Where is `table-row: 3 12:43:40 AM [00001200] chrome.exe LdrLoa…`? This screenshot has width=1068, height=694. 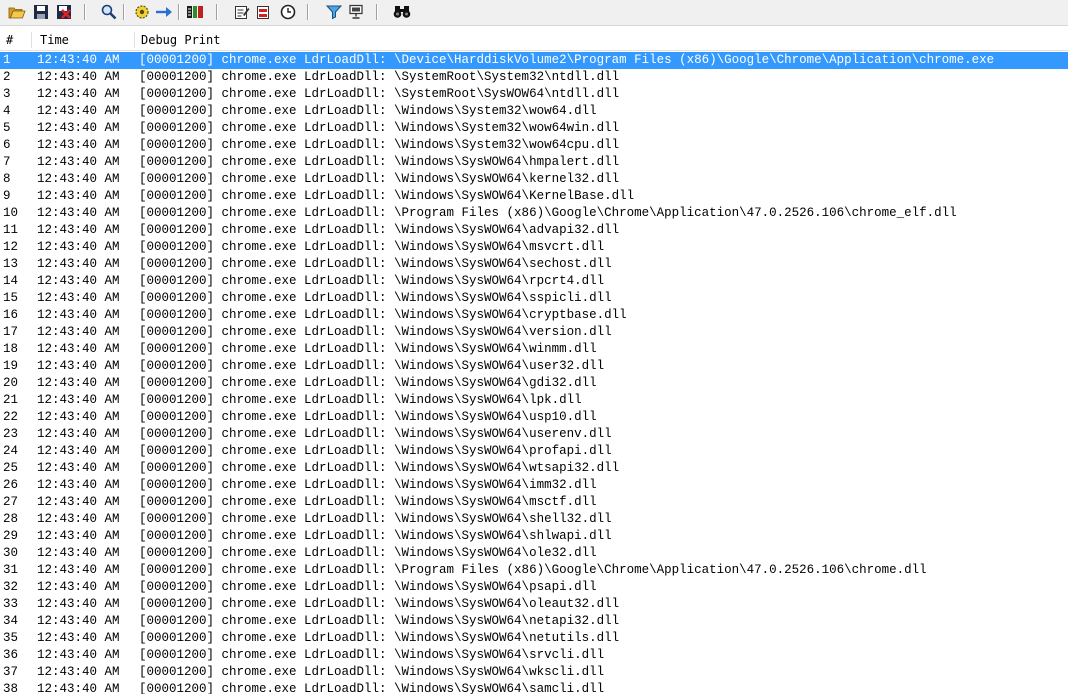 table-row: 3 12:43:40 AM [00001200] chrome.exe LdrLoa… is located at coordinates (534, 94).